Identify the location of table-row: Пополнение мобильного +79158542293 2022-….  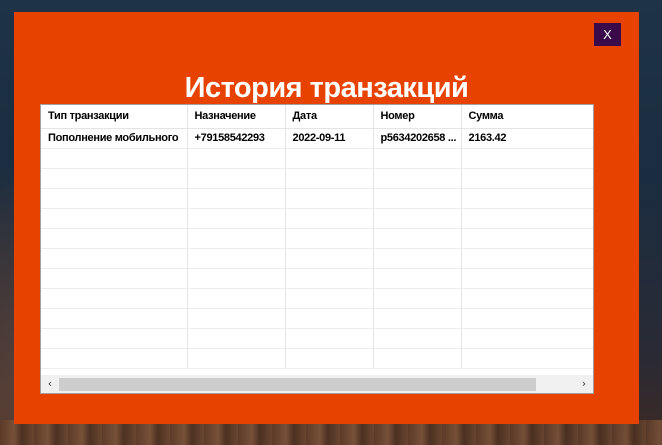
(317, 138).